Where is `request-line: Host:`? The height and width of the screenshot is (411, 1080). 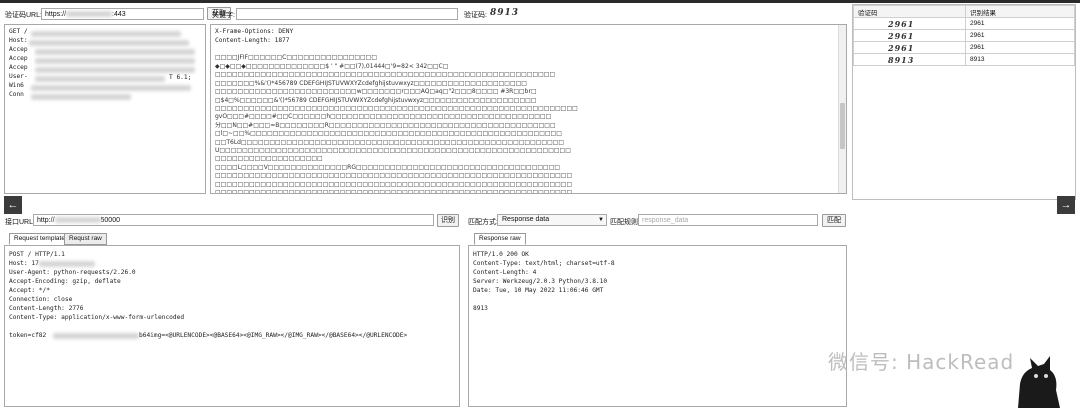
request-line: Host: is located at coordinates (18, 40).